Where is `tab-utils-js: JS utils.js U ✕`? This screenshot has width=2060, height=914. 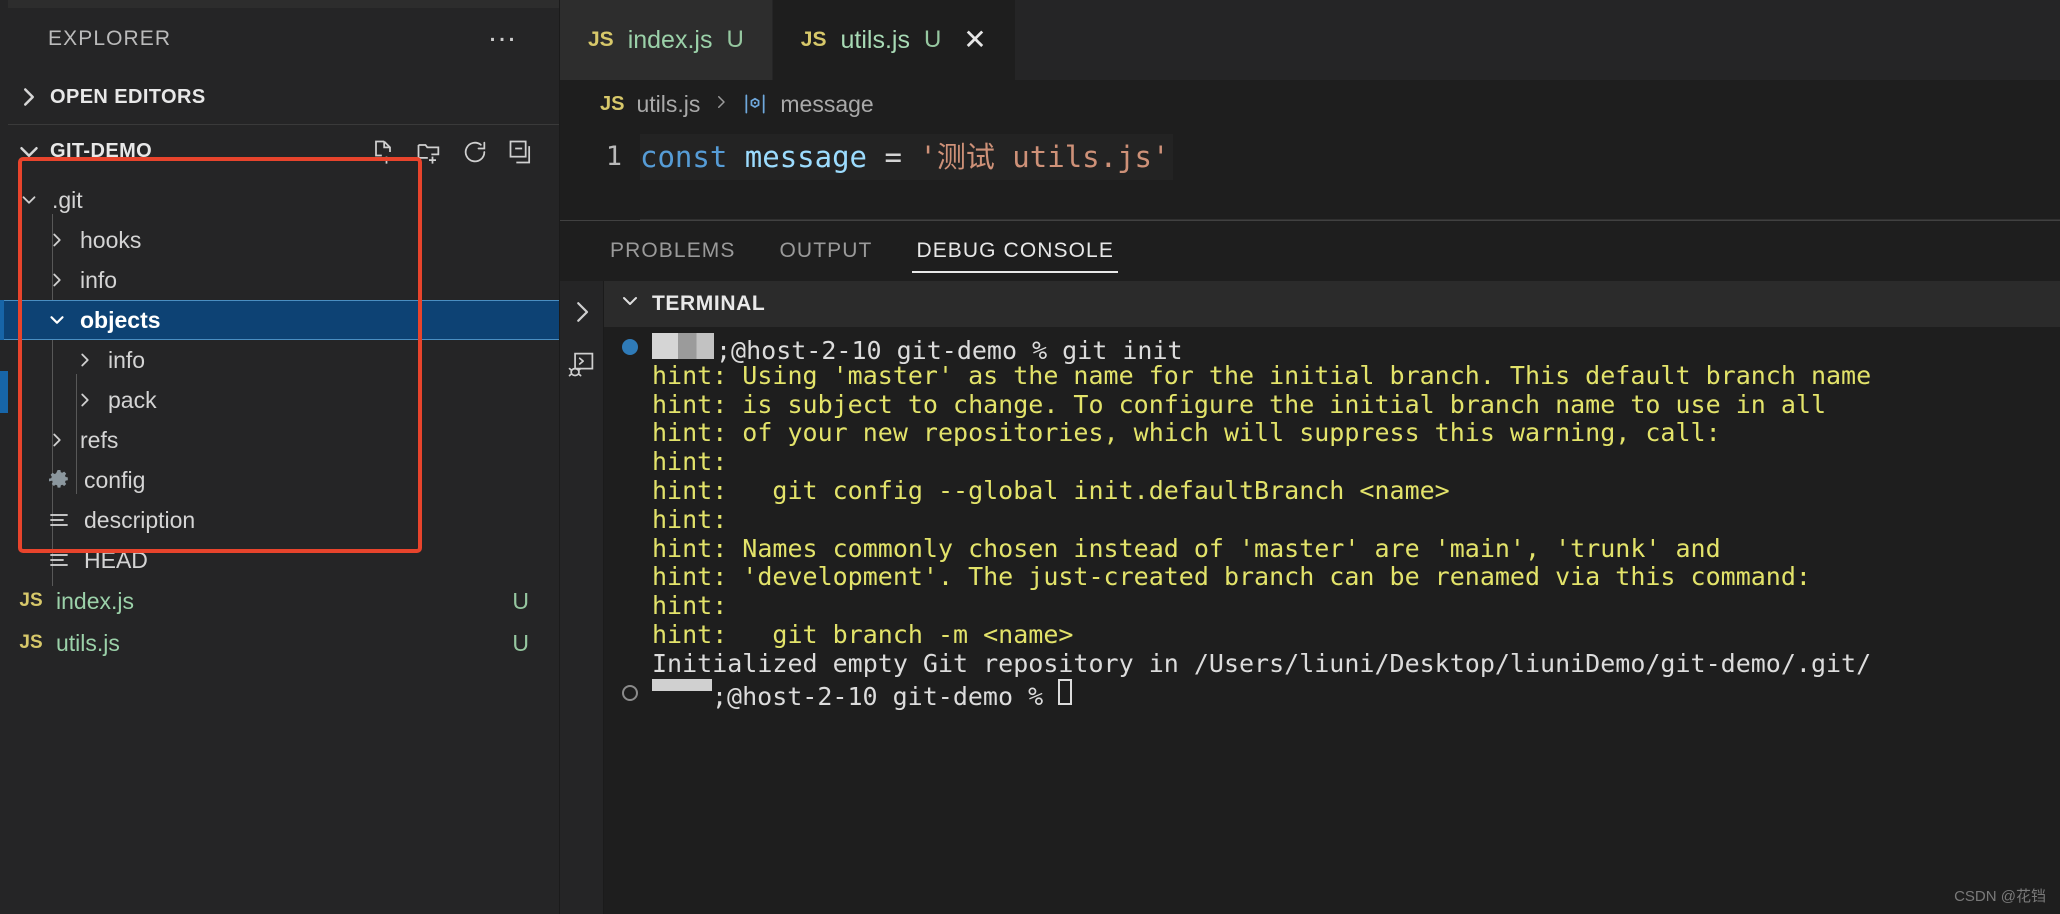 tab-utils-js: JS utils.js U ✕ is located at coordinates (894, 40).